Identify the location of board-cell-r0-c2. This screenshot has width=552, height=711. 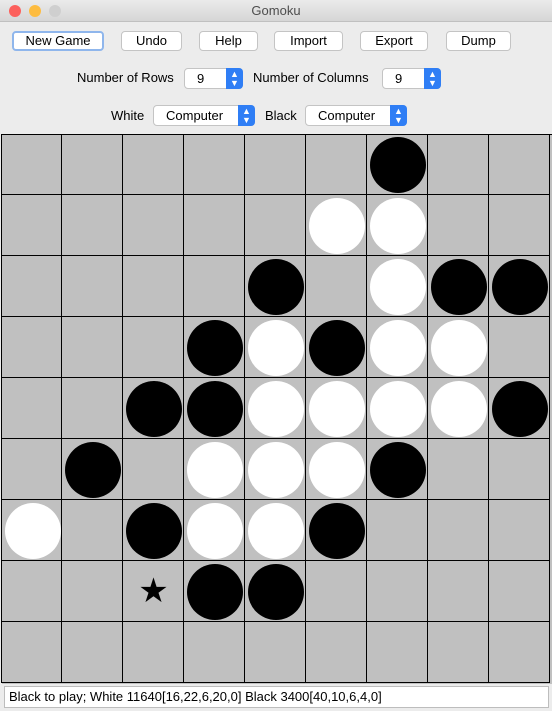
(153, 164).